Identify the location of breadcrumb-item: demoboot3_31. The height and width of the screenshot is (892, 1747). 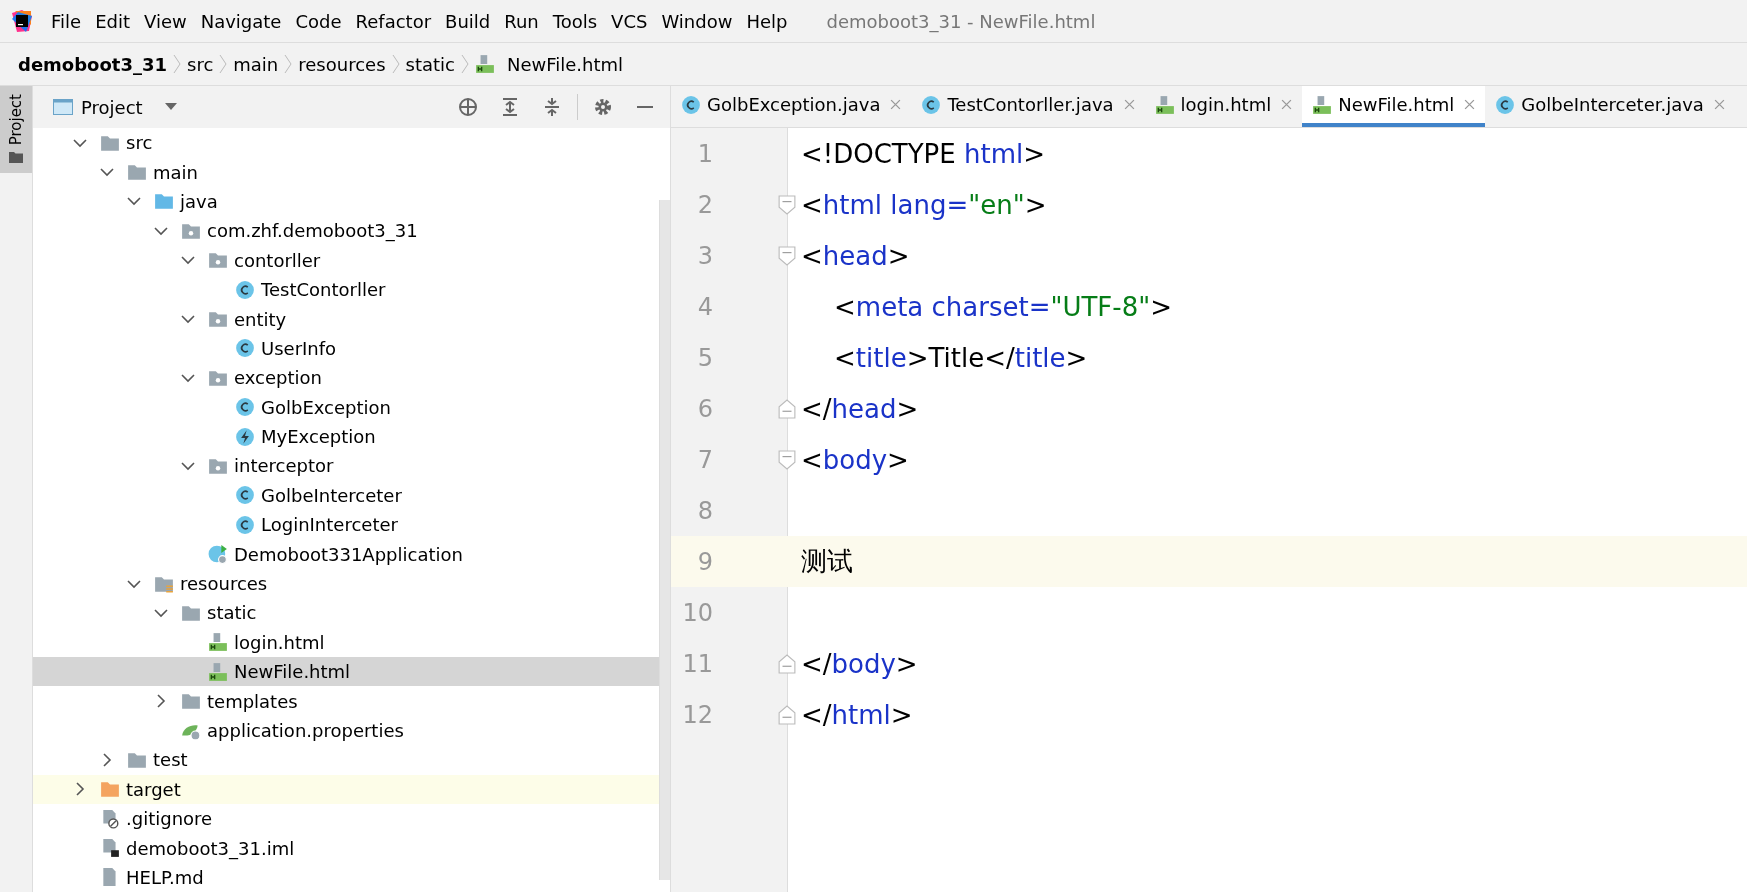
(92, 64).